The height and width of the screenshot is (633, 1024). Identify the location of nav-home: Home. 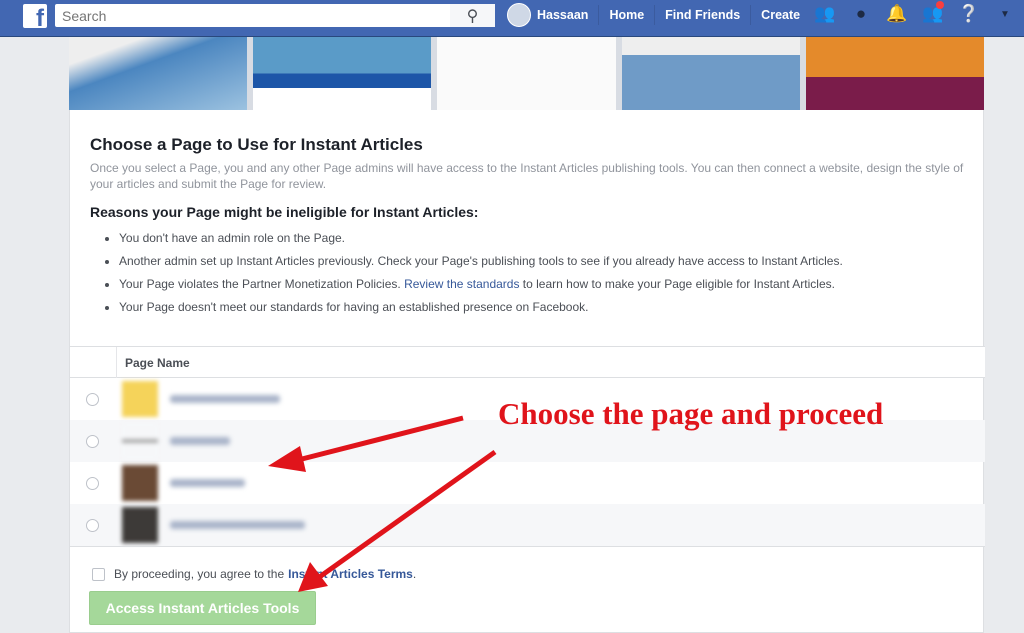
(627, 15).